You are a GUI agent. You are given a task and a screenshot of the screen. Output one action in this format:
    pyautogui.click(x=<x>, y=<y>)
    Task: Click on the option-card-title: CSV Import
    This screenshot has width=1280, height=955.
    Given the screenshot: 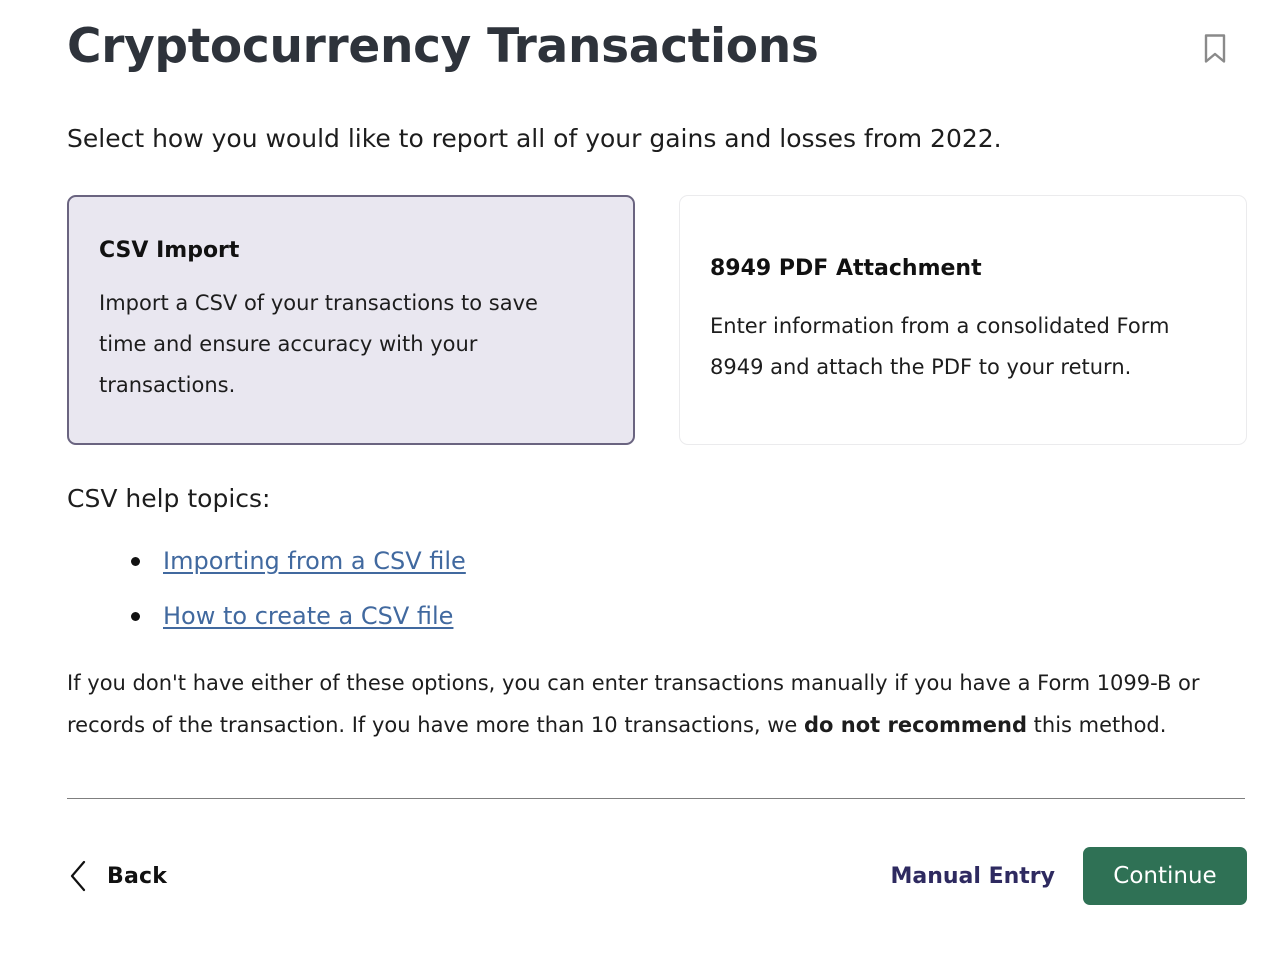 What is the action you would take?
    pyautogui.click(x=169, y=251)
    